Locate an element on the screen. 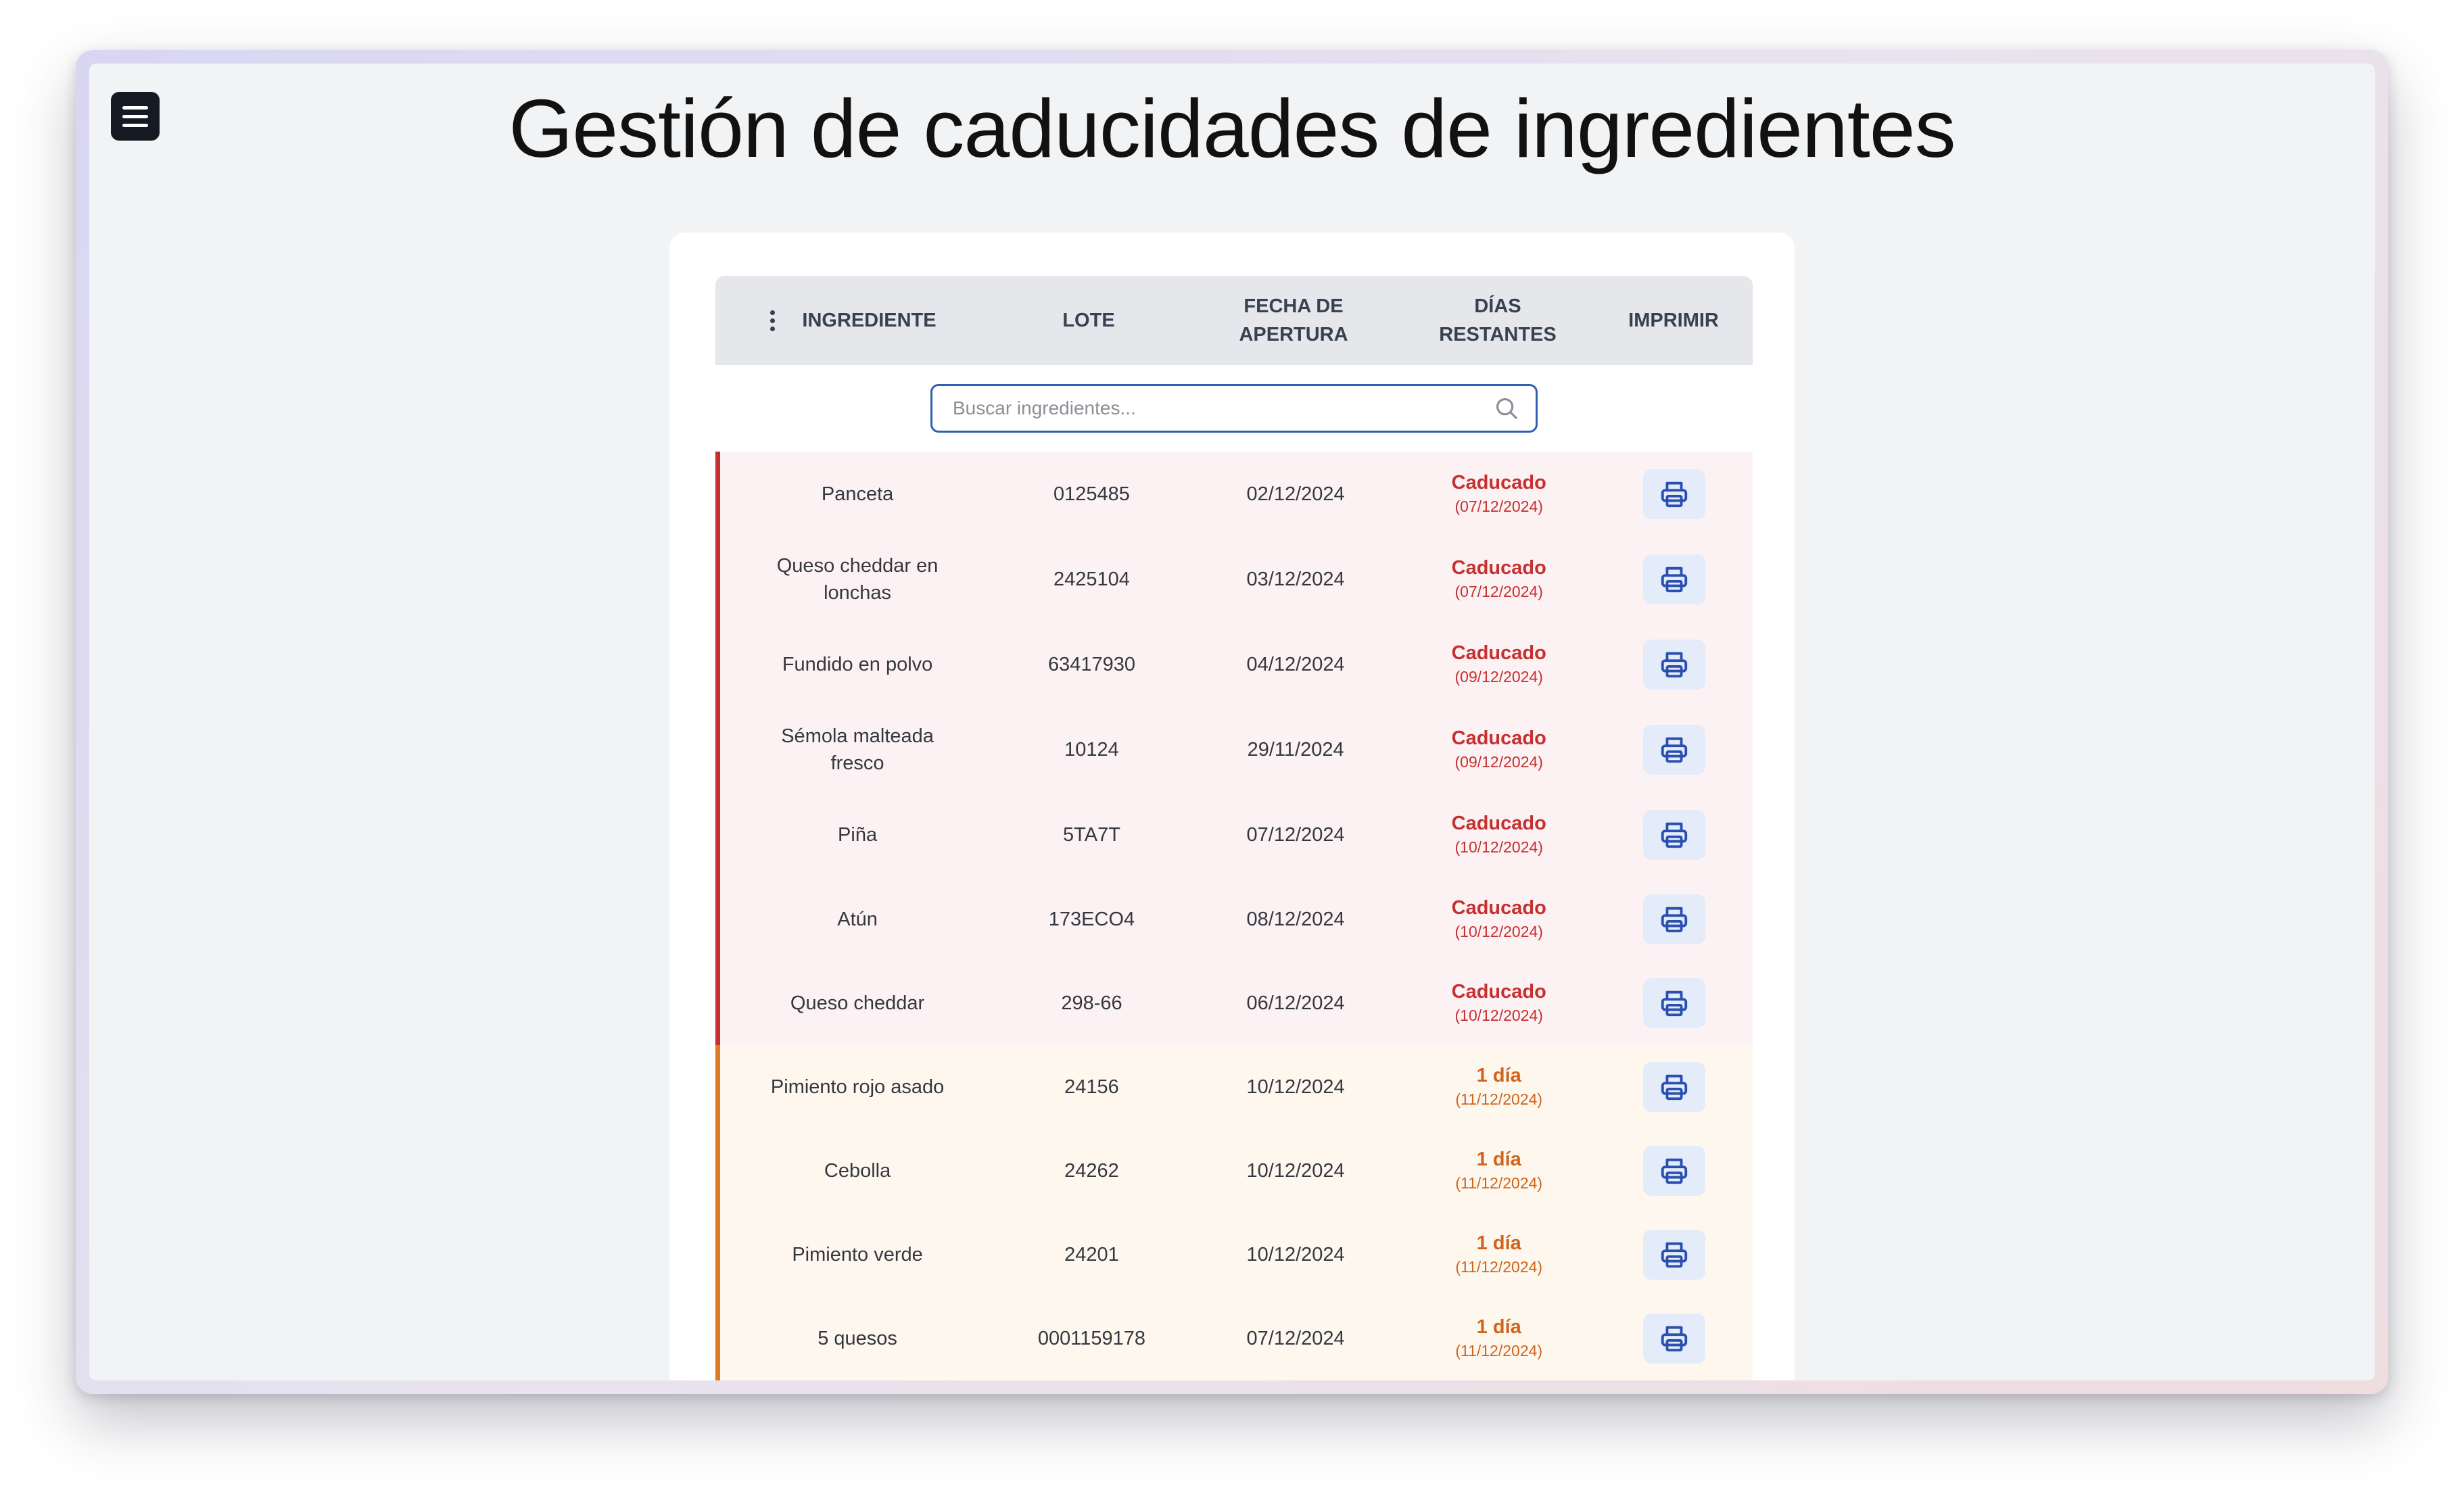 This screenshot has height=1494, width=2464. table-row: Piña 5TA7T 07/12/2024 Caducado (10/12/2024) is located at coordinates (1234, 834).